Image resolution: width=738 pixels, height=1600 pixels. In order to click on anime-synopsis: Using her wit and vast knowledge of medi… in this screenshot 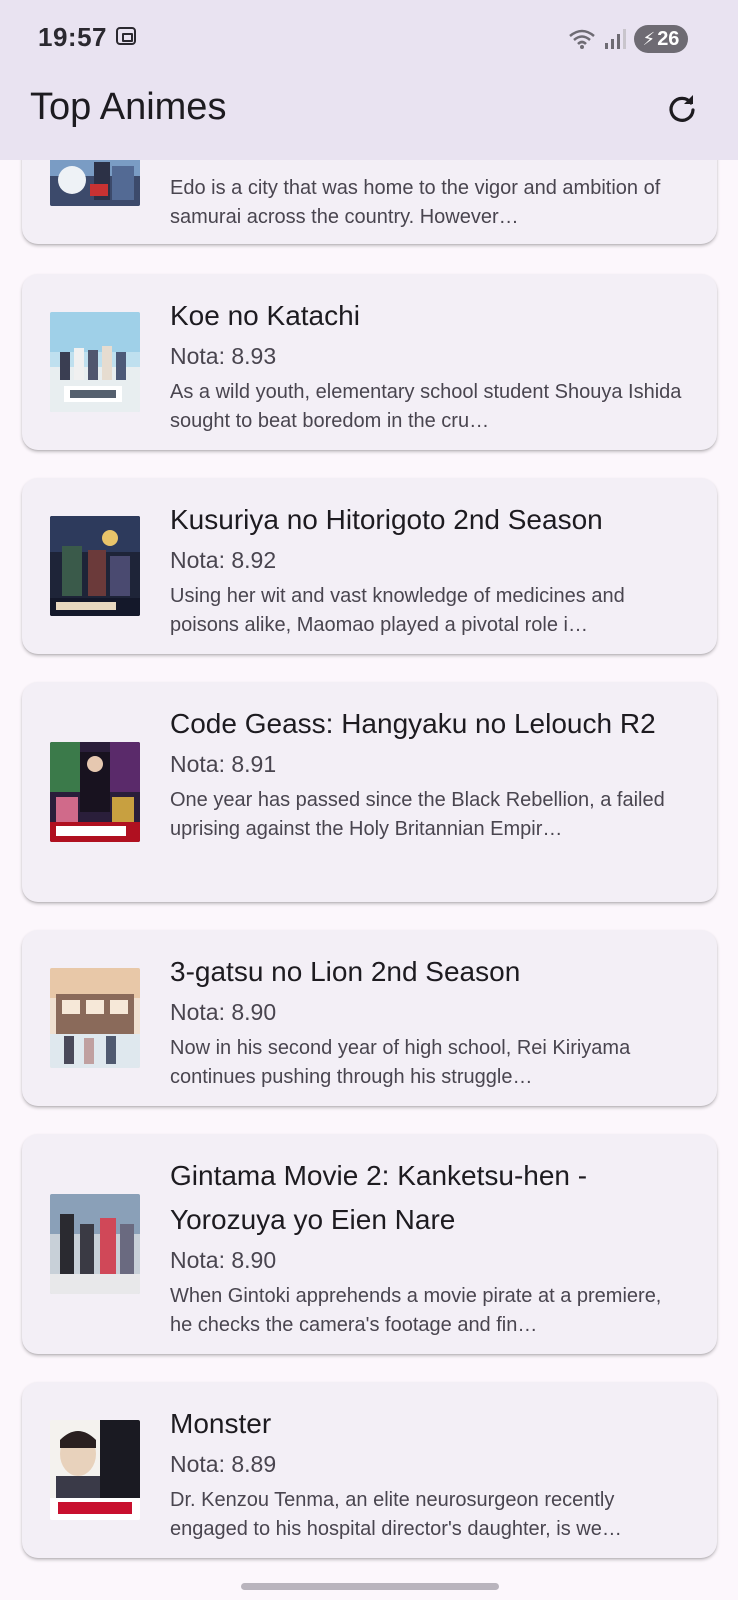, I will do `click(397, 610)`.